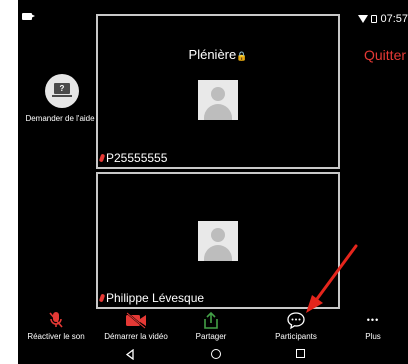 The width and height of the screenshot is (408, 364). What do you see at coordinates (373, 320) in the screenshot?
I see `more-icon: •••` at bounding box center [373, 320].